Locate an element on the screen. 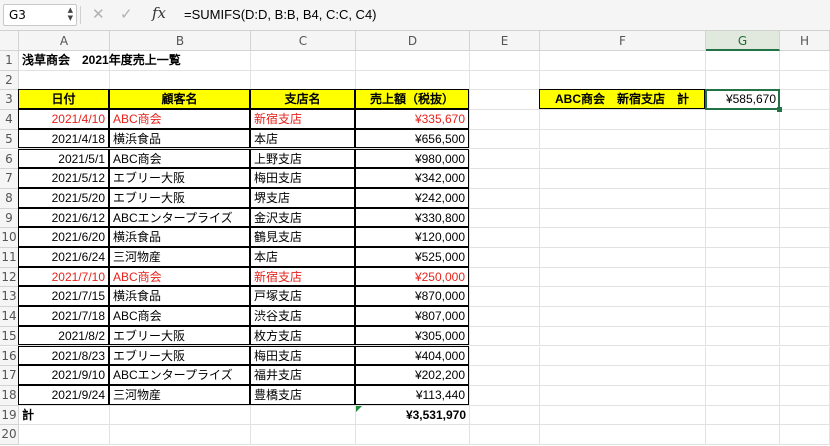 Image resolution: width=830 pixels, height=446 pixels. row-header-10: 10 is located at coordinates (9, 238).